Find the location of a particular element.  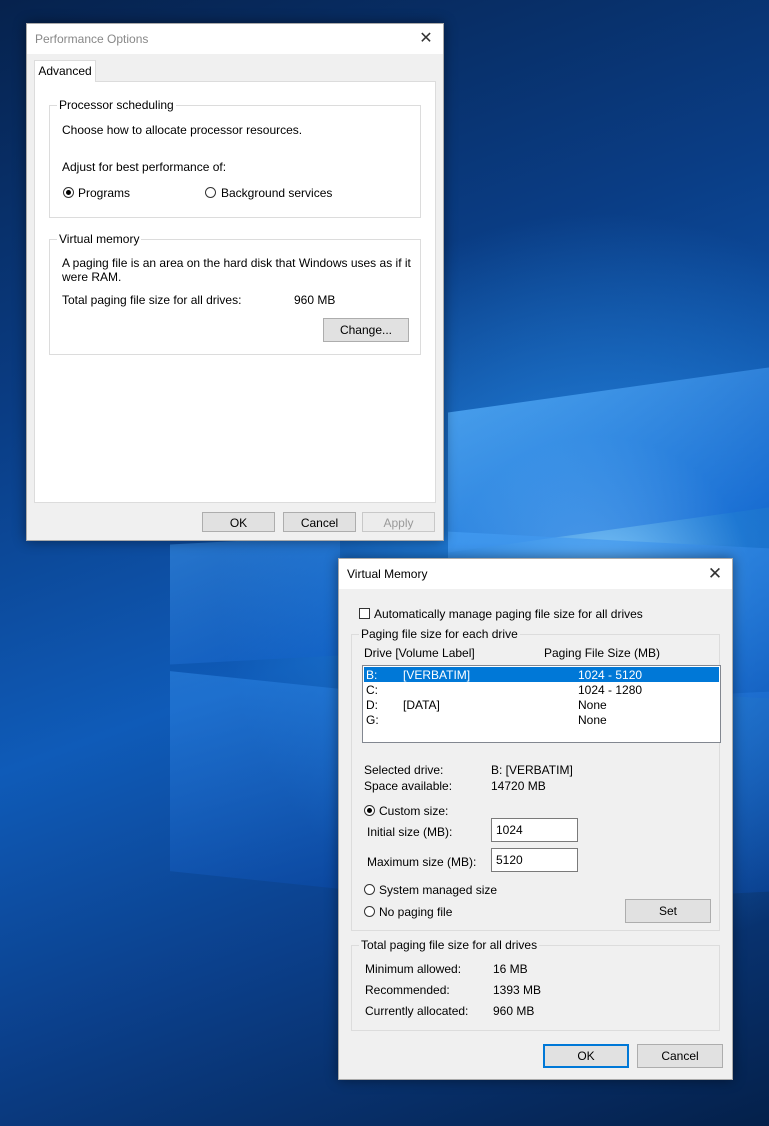

custom-size-radio is located at coordinates (369, 810).